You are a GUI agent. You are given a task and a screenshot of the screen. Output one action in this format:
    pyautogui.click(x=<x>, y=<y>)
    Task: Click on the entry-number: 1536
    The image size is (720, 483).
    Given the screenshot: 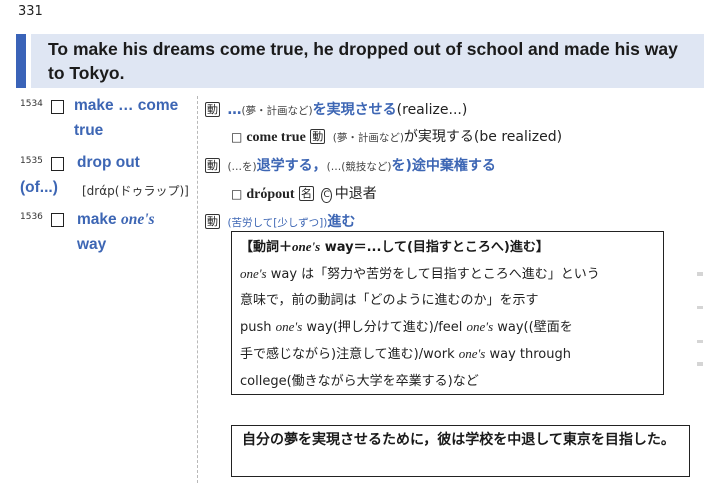 What is the action you would take?
    pyautogui.click(x=31, y=217)
    